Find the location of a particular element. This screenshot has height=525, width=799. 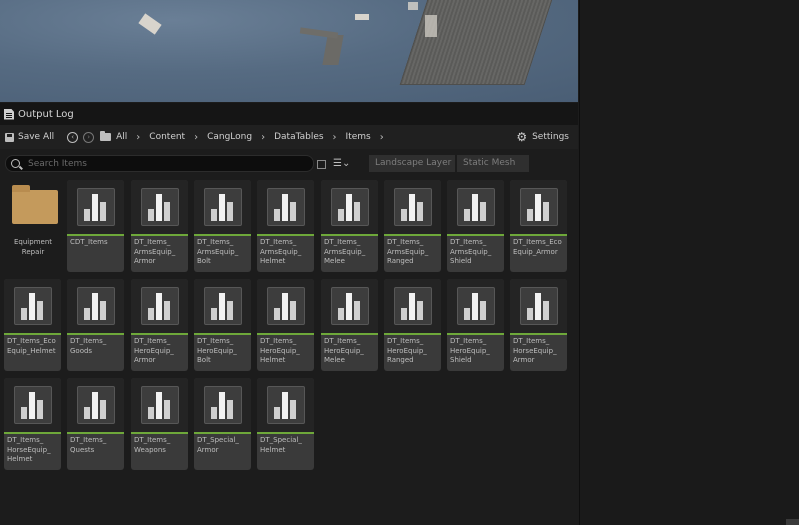

filter-chip-landscape-layer: Landscape Layer is located at coordinates (414, 163).